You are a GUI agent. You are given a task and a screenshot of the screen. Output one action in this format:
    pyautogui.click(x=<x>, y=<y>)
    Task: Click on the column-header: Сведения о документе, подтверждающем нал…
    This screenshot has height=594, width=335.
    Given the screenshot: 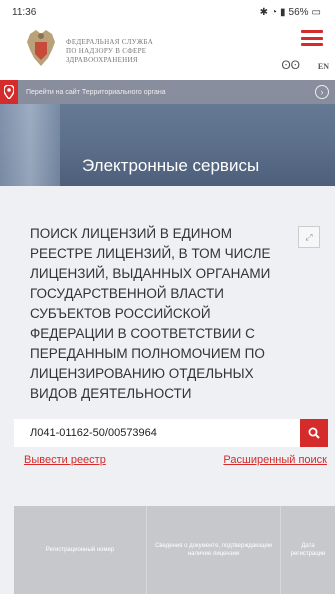 What is the action you would take?
    pyautogui.click(x=214, y=550)
    